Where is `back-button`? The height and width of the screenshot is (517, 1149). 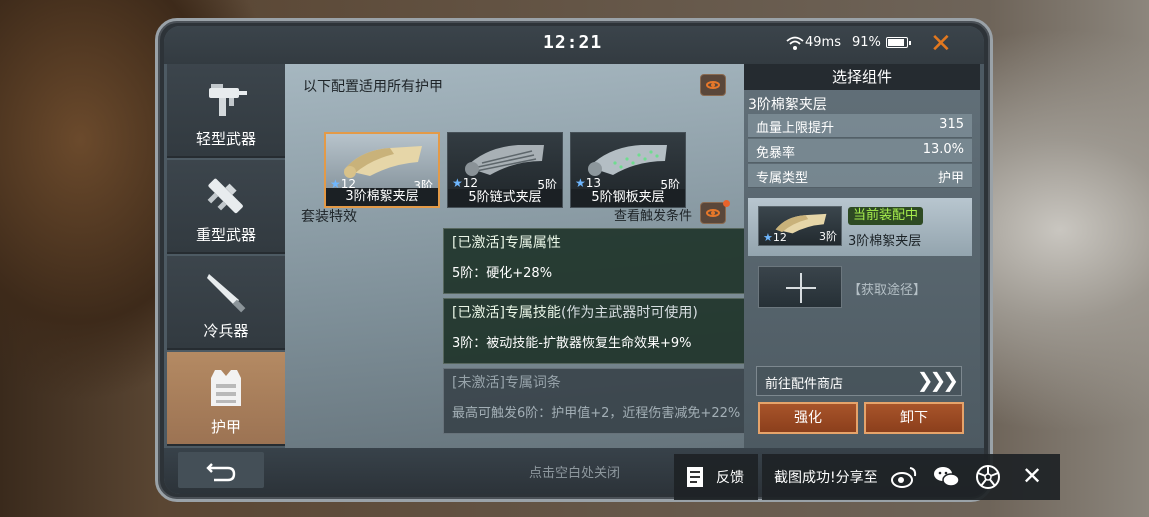
back-button is located at coordinates (221, 470).